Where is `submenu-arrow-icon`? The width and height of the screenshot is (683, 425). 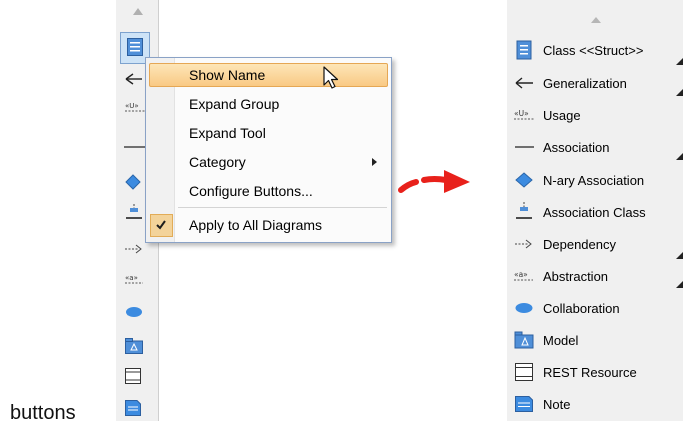 submenu-arrow-icon is located at coordinates (374, 162).